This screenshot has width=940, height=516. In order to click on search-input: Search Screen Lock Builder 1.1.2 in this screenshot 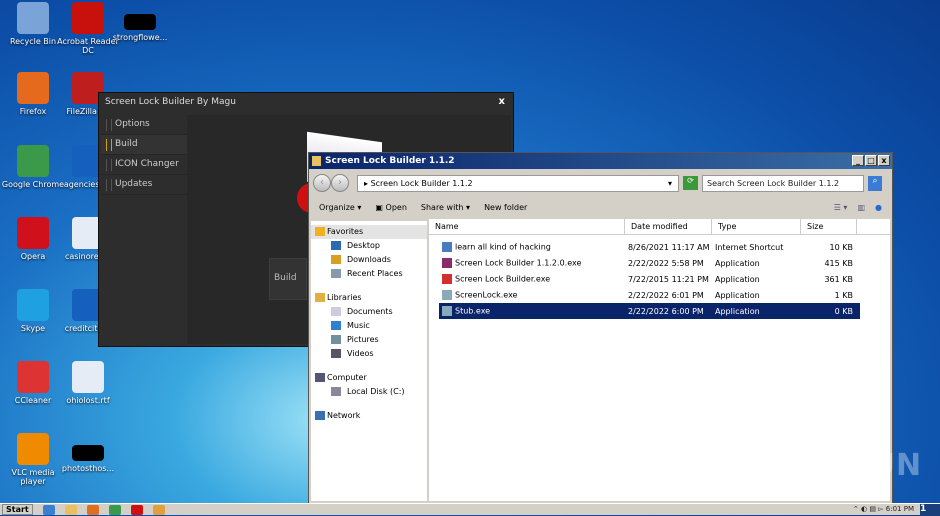, I will do `click(783, 183)`.